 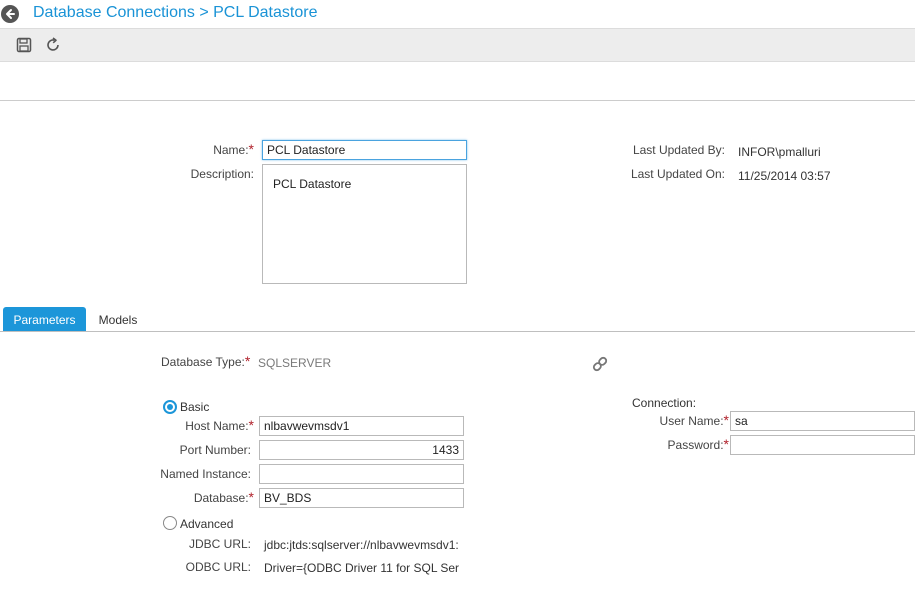 I want to click on name-required-marker: *, so click(x=251, y=149).